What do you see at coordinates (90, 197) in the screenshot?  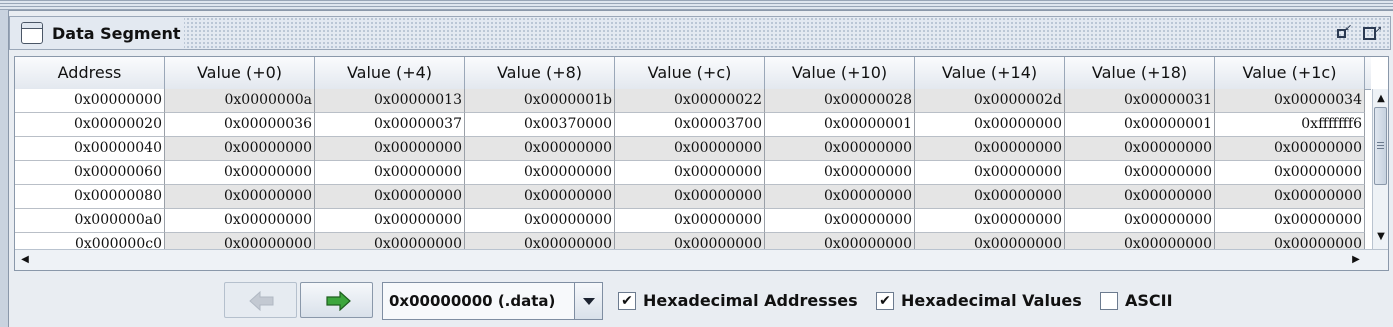 I see `address-cell: 0x00000080` at bounding box center [90, 197].